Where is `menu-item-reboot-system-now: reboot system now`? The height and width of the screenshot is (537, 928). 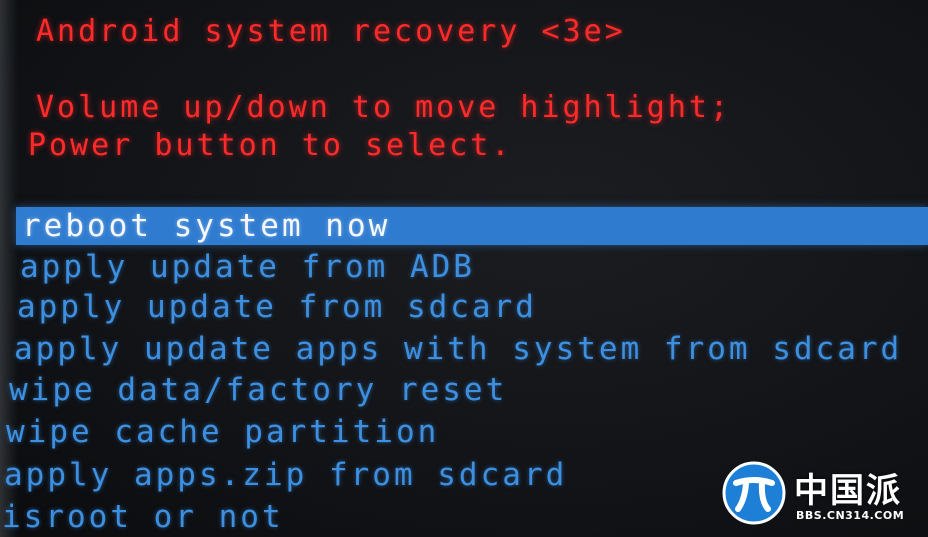
menu-item-reboot-system-now: reboot system now is located at coordinates (472, 226).